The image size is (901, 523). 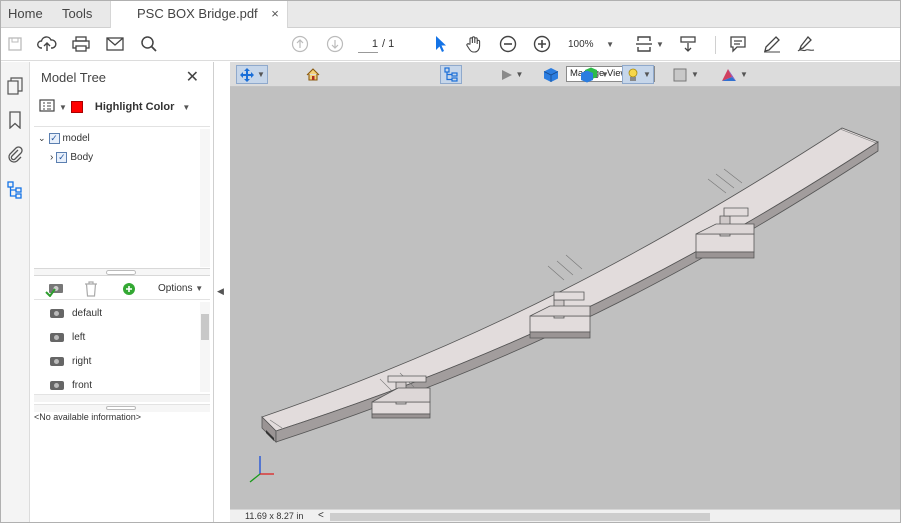 I want to click on select-arrow-icon, so click(x=440, y=44).